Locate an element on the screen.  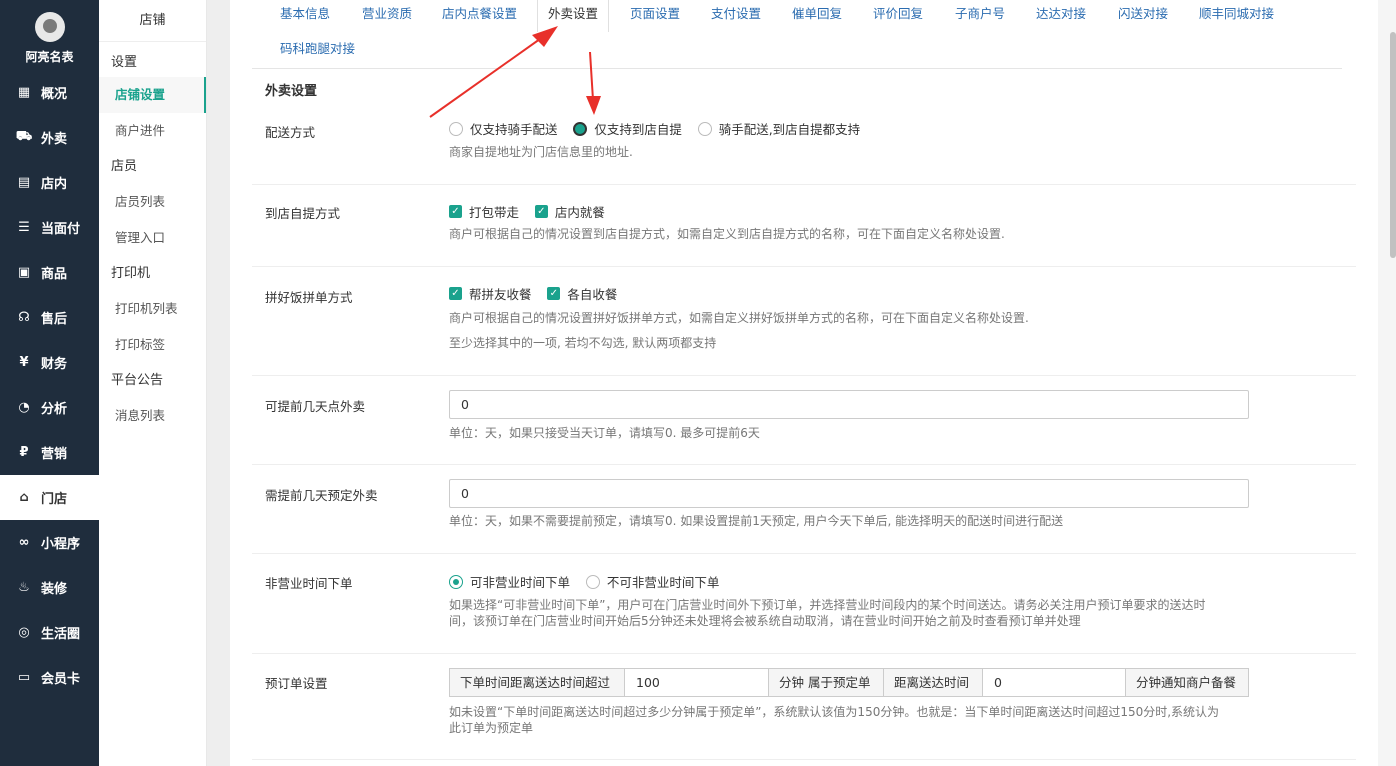
sidebar-item-label: 会员卡 is located at coordinates (61, 679).